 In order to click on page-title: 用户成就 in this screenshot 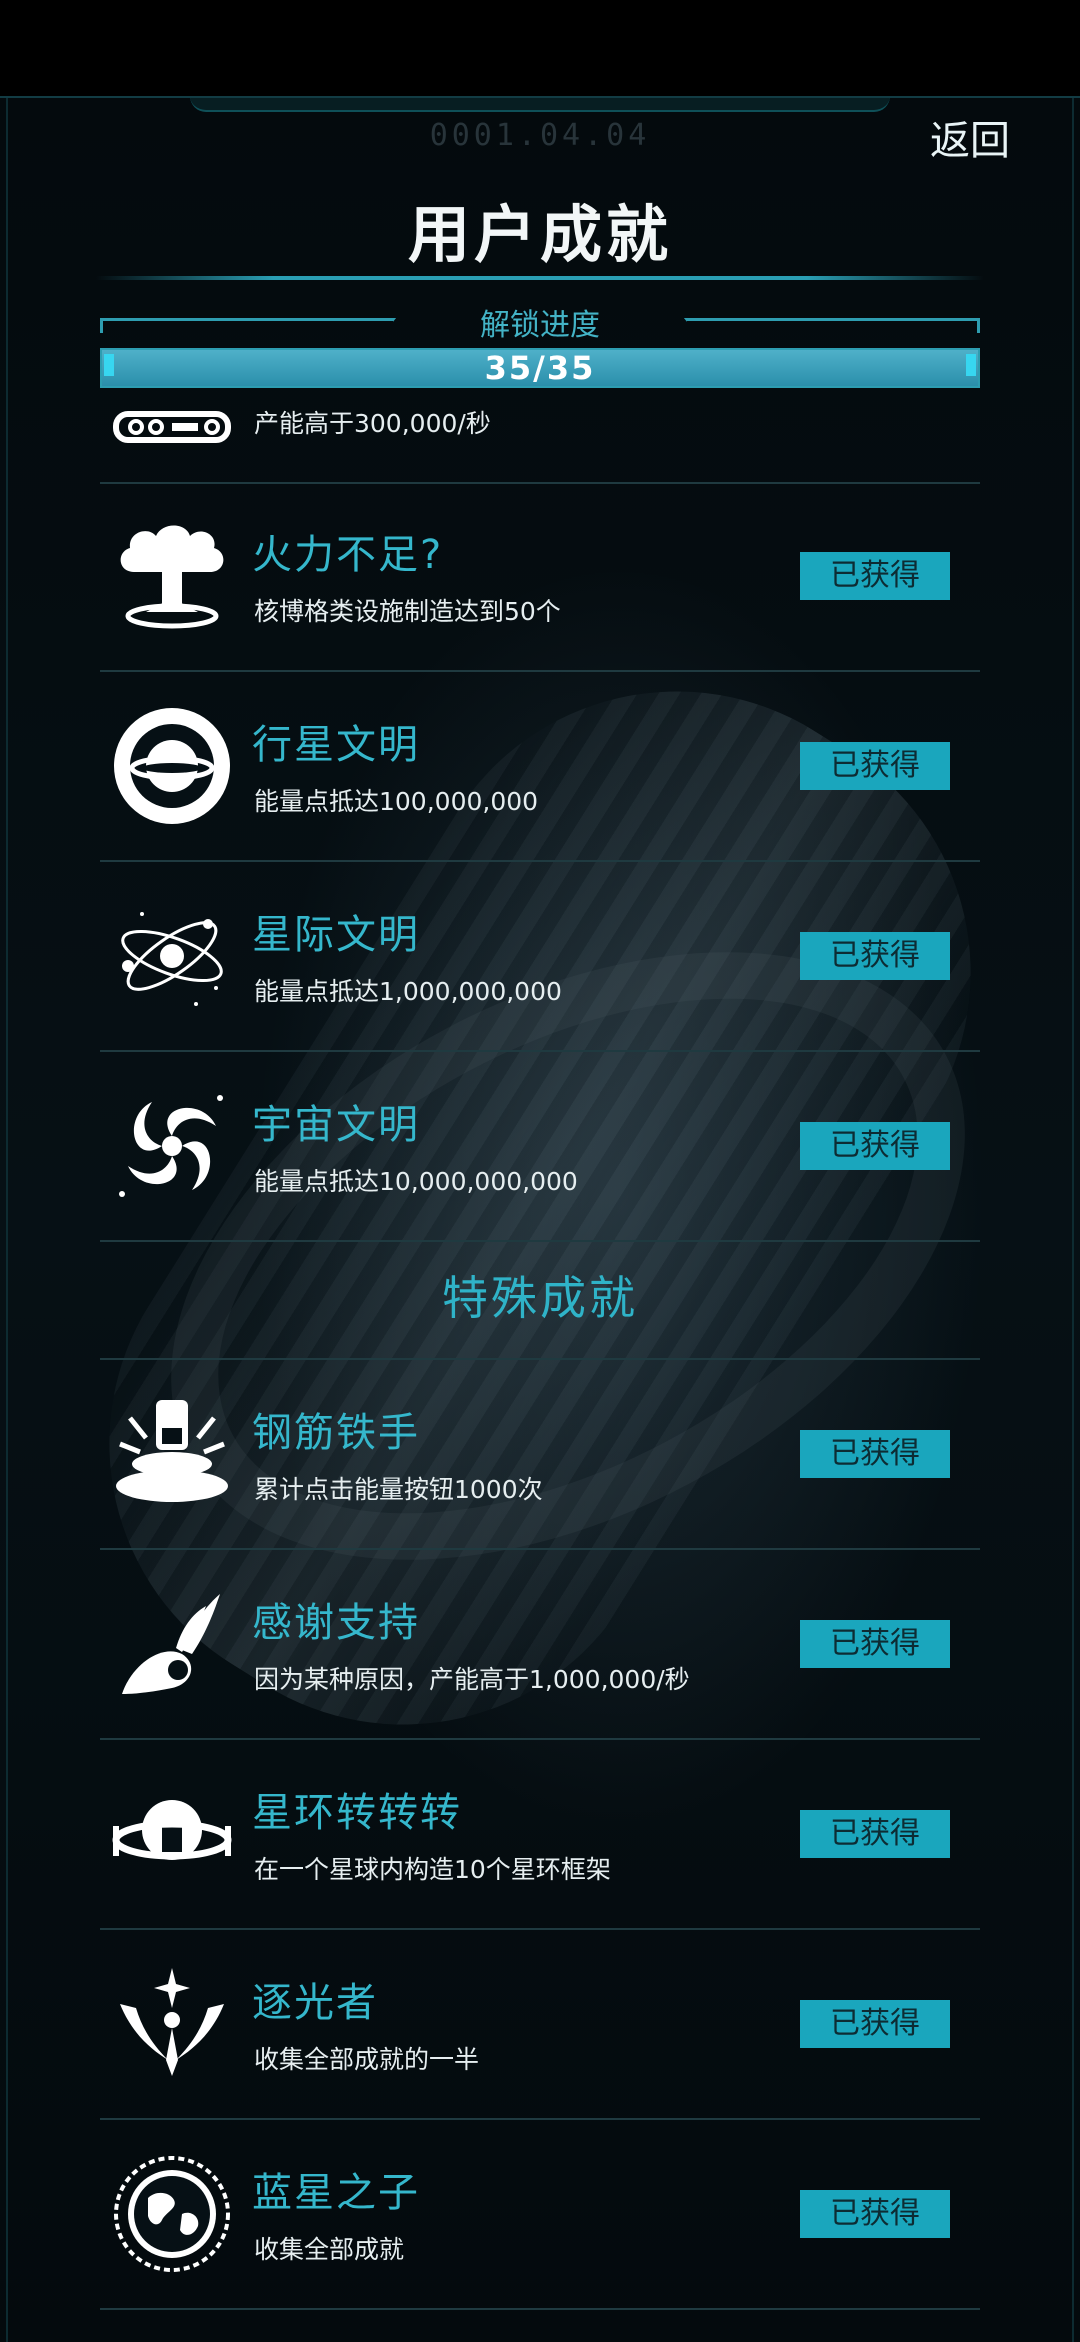, I will do `click(539, 234)`.